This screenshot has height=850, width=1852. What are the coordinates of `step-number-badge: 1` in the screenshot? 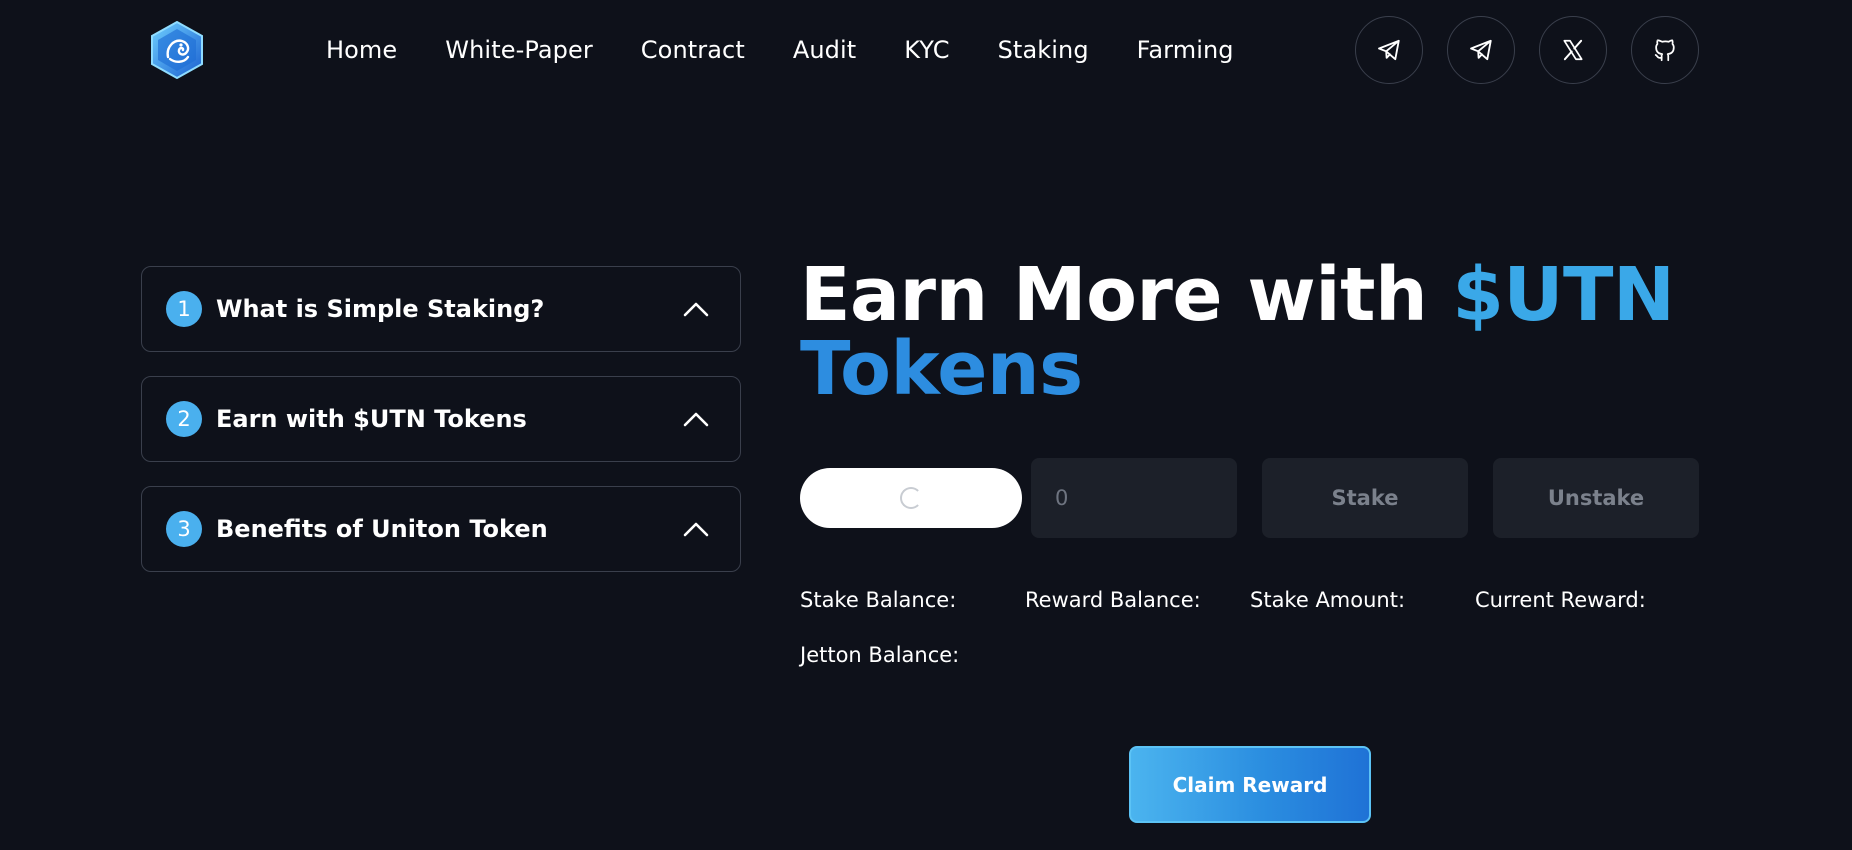 It's located at (184, 309).